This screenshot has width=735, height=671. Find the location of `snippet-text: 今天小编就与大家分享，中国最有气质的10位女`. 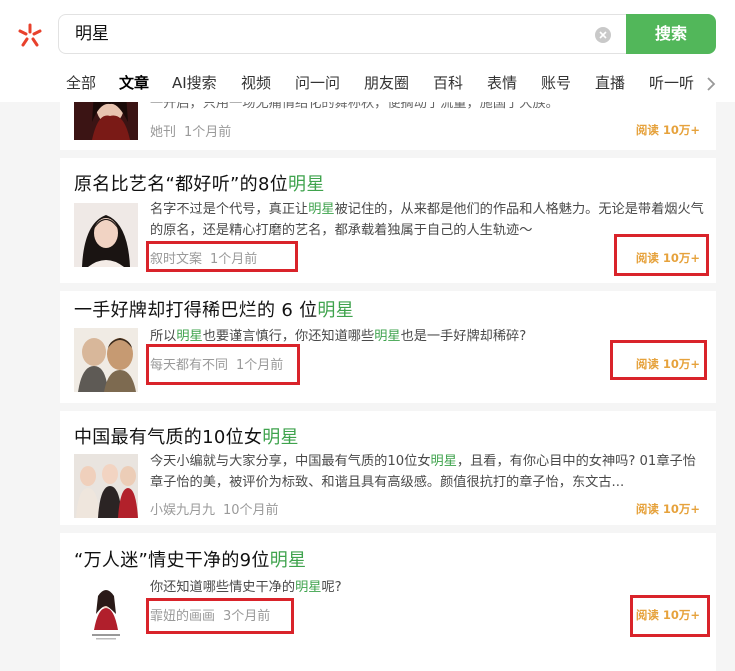

snippet-text: 今天小编就与大家分享，中国最有气质的10位女 is located at coordinates (290, 461).